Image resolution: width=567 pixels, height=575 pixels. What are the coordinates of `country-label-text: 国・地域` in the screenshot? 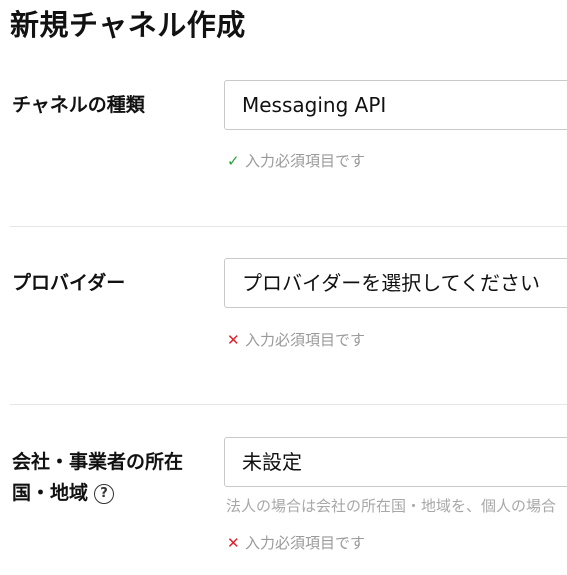 It's located at (50, 493).